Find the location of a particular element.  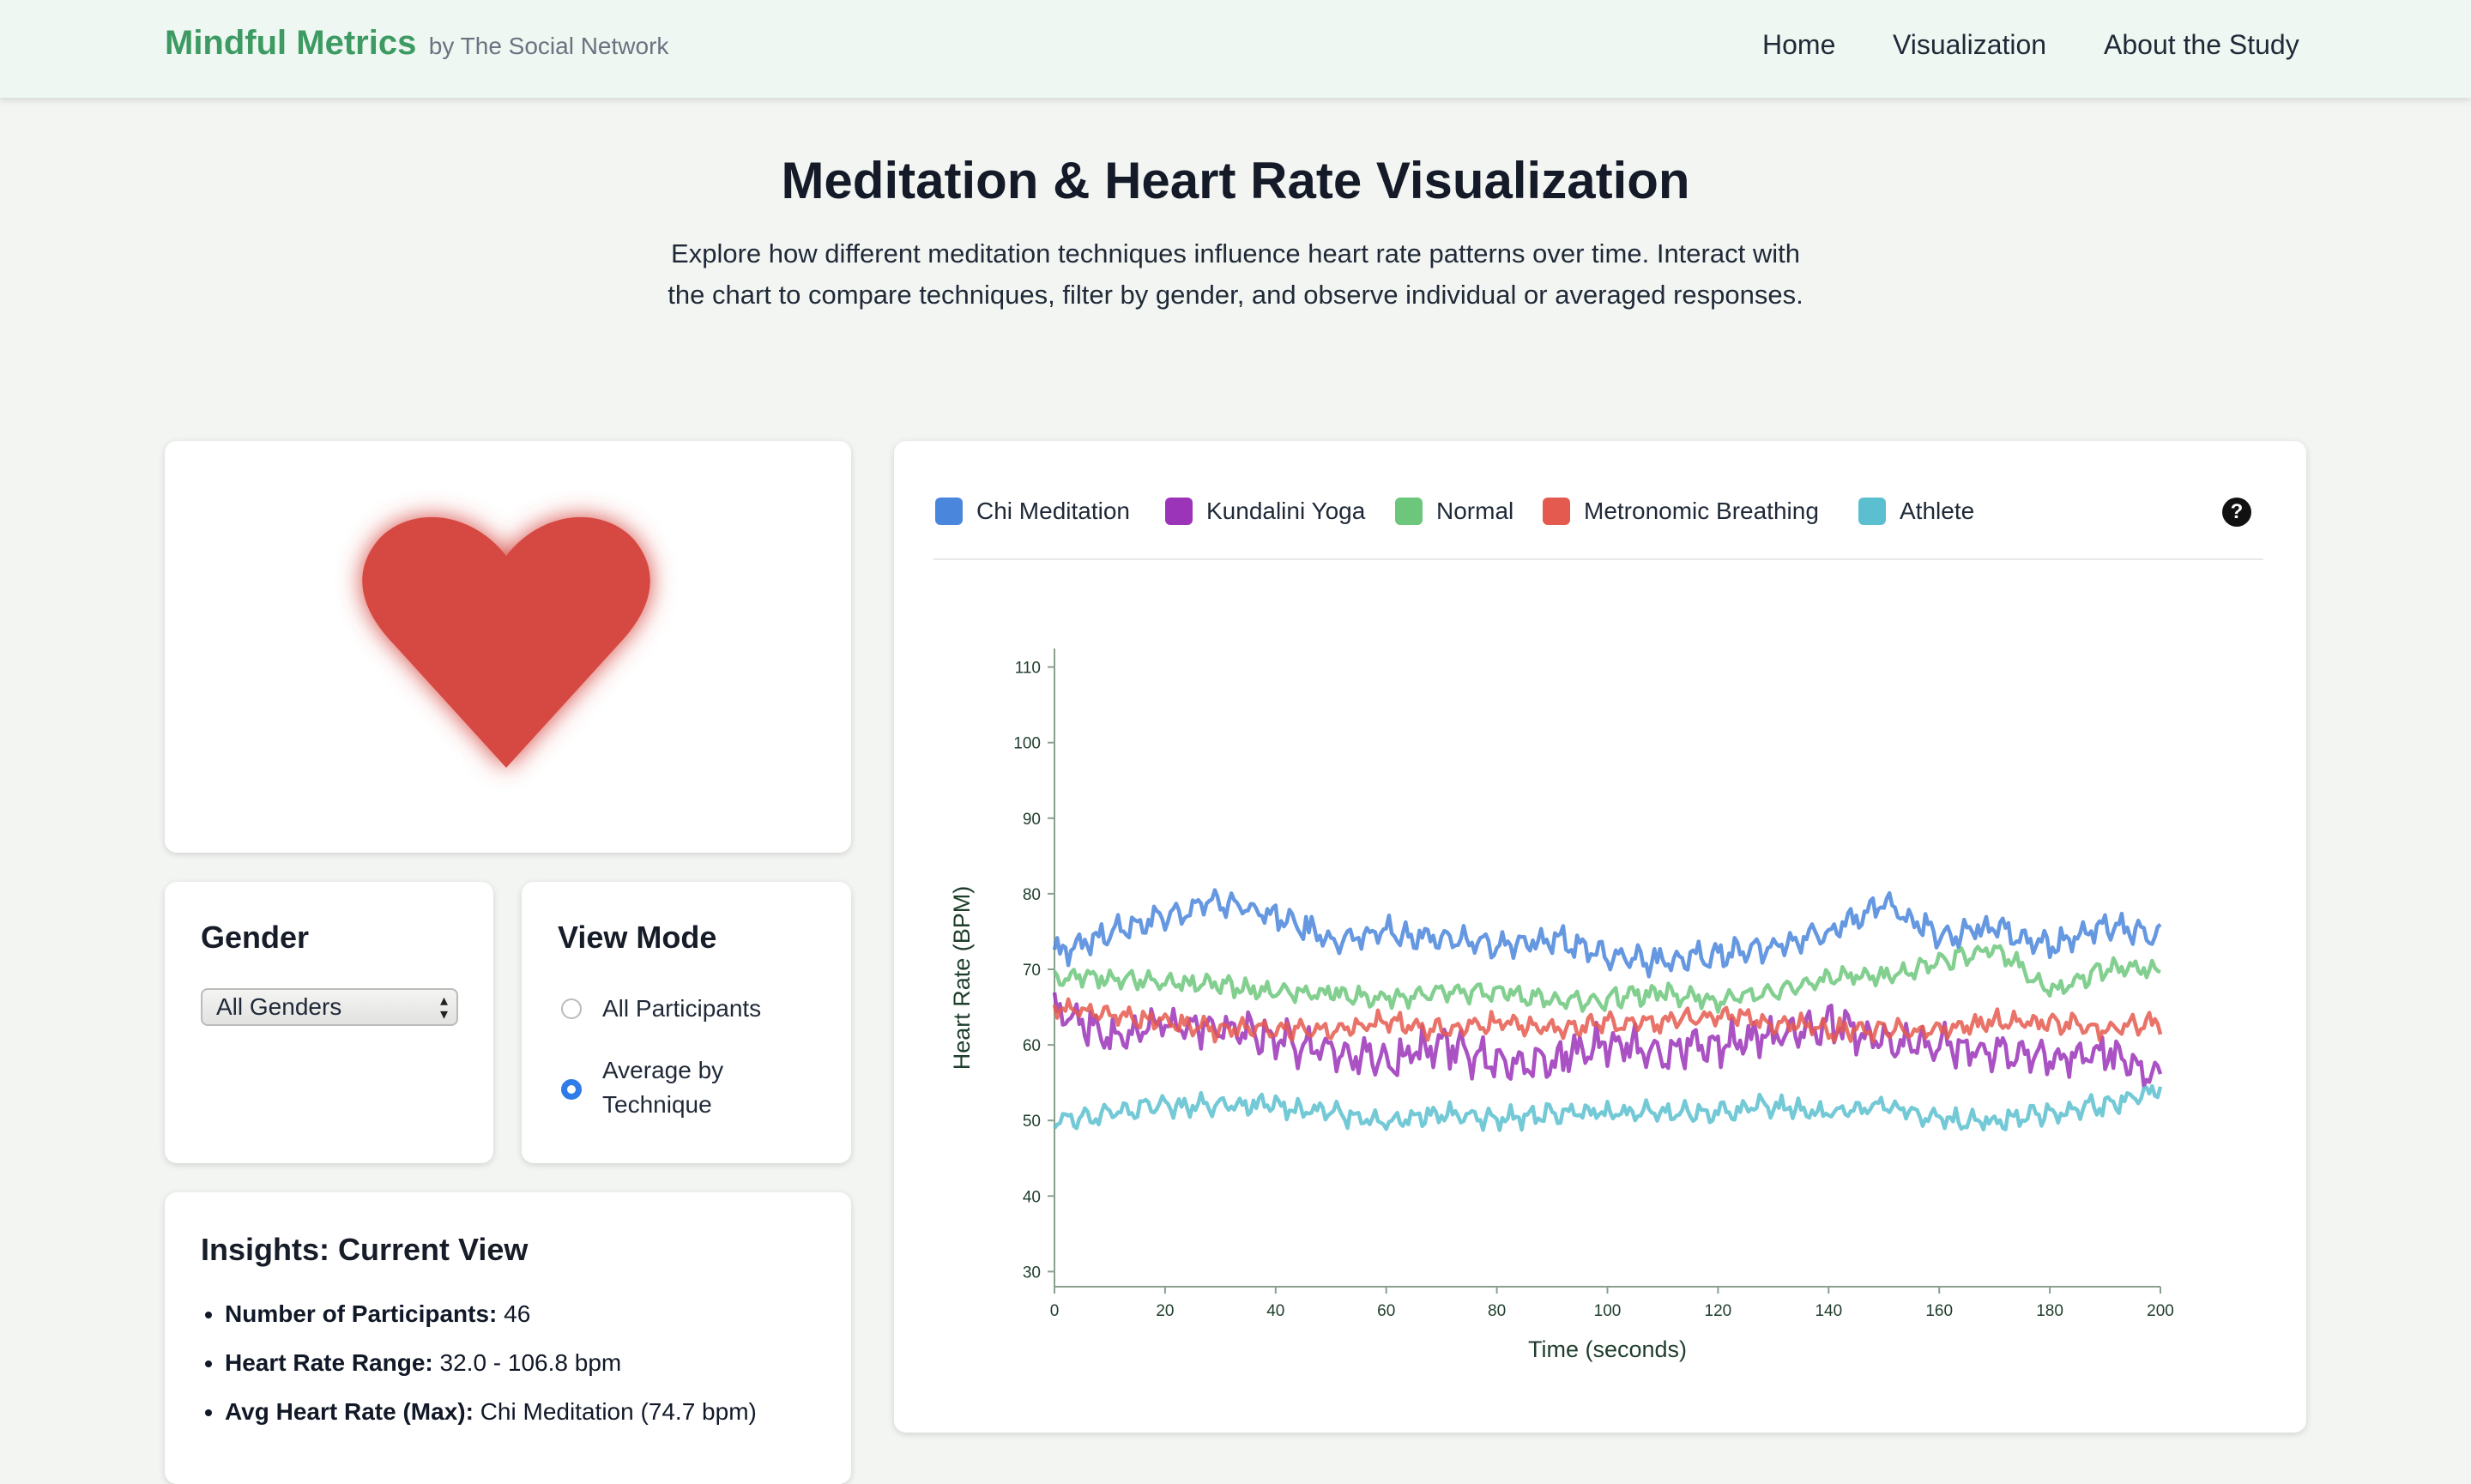

y-tick-label: 30 is located at coordinates (1032, 1273).